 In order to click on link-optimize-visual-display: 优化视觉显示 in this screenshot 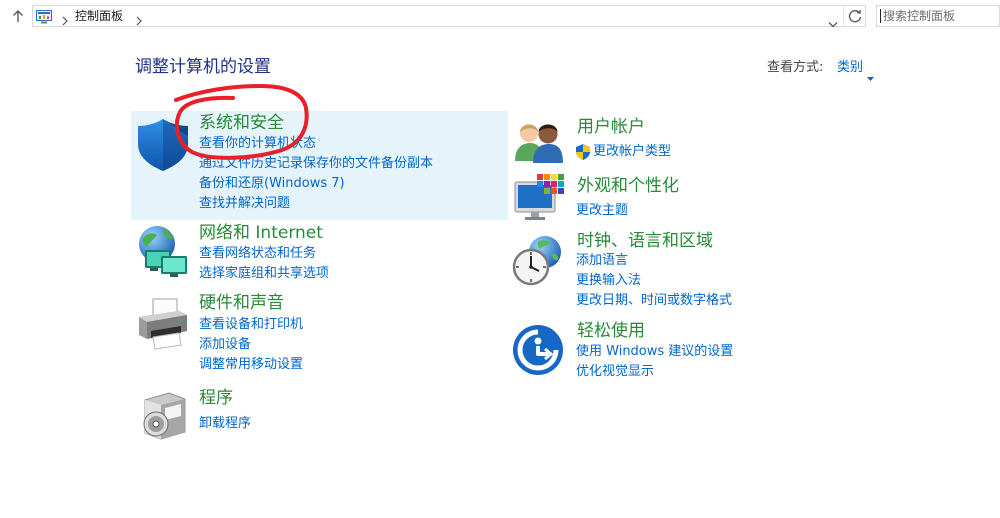, I will do `click(615, 372)`.